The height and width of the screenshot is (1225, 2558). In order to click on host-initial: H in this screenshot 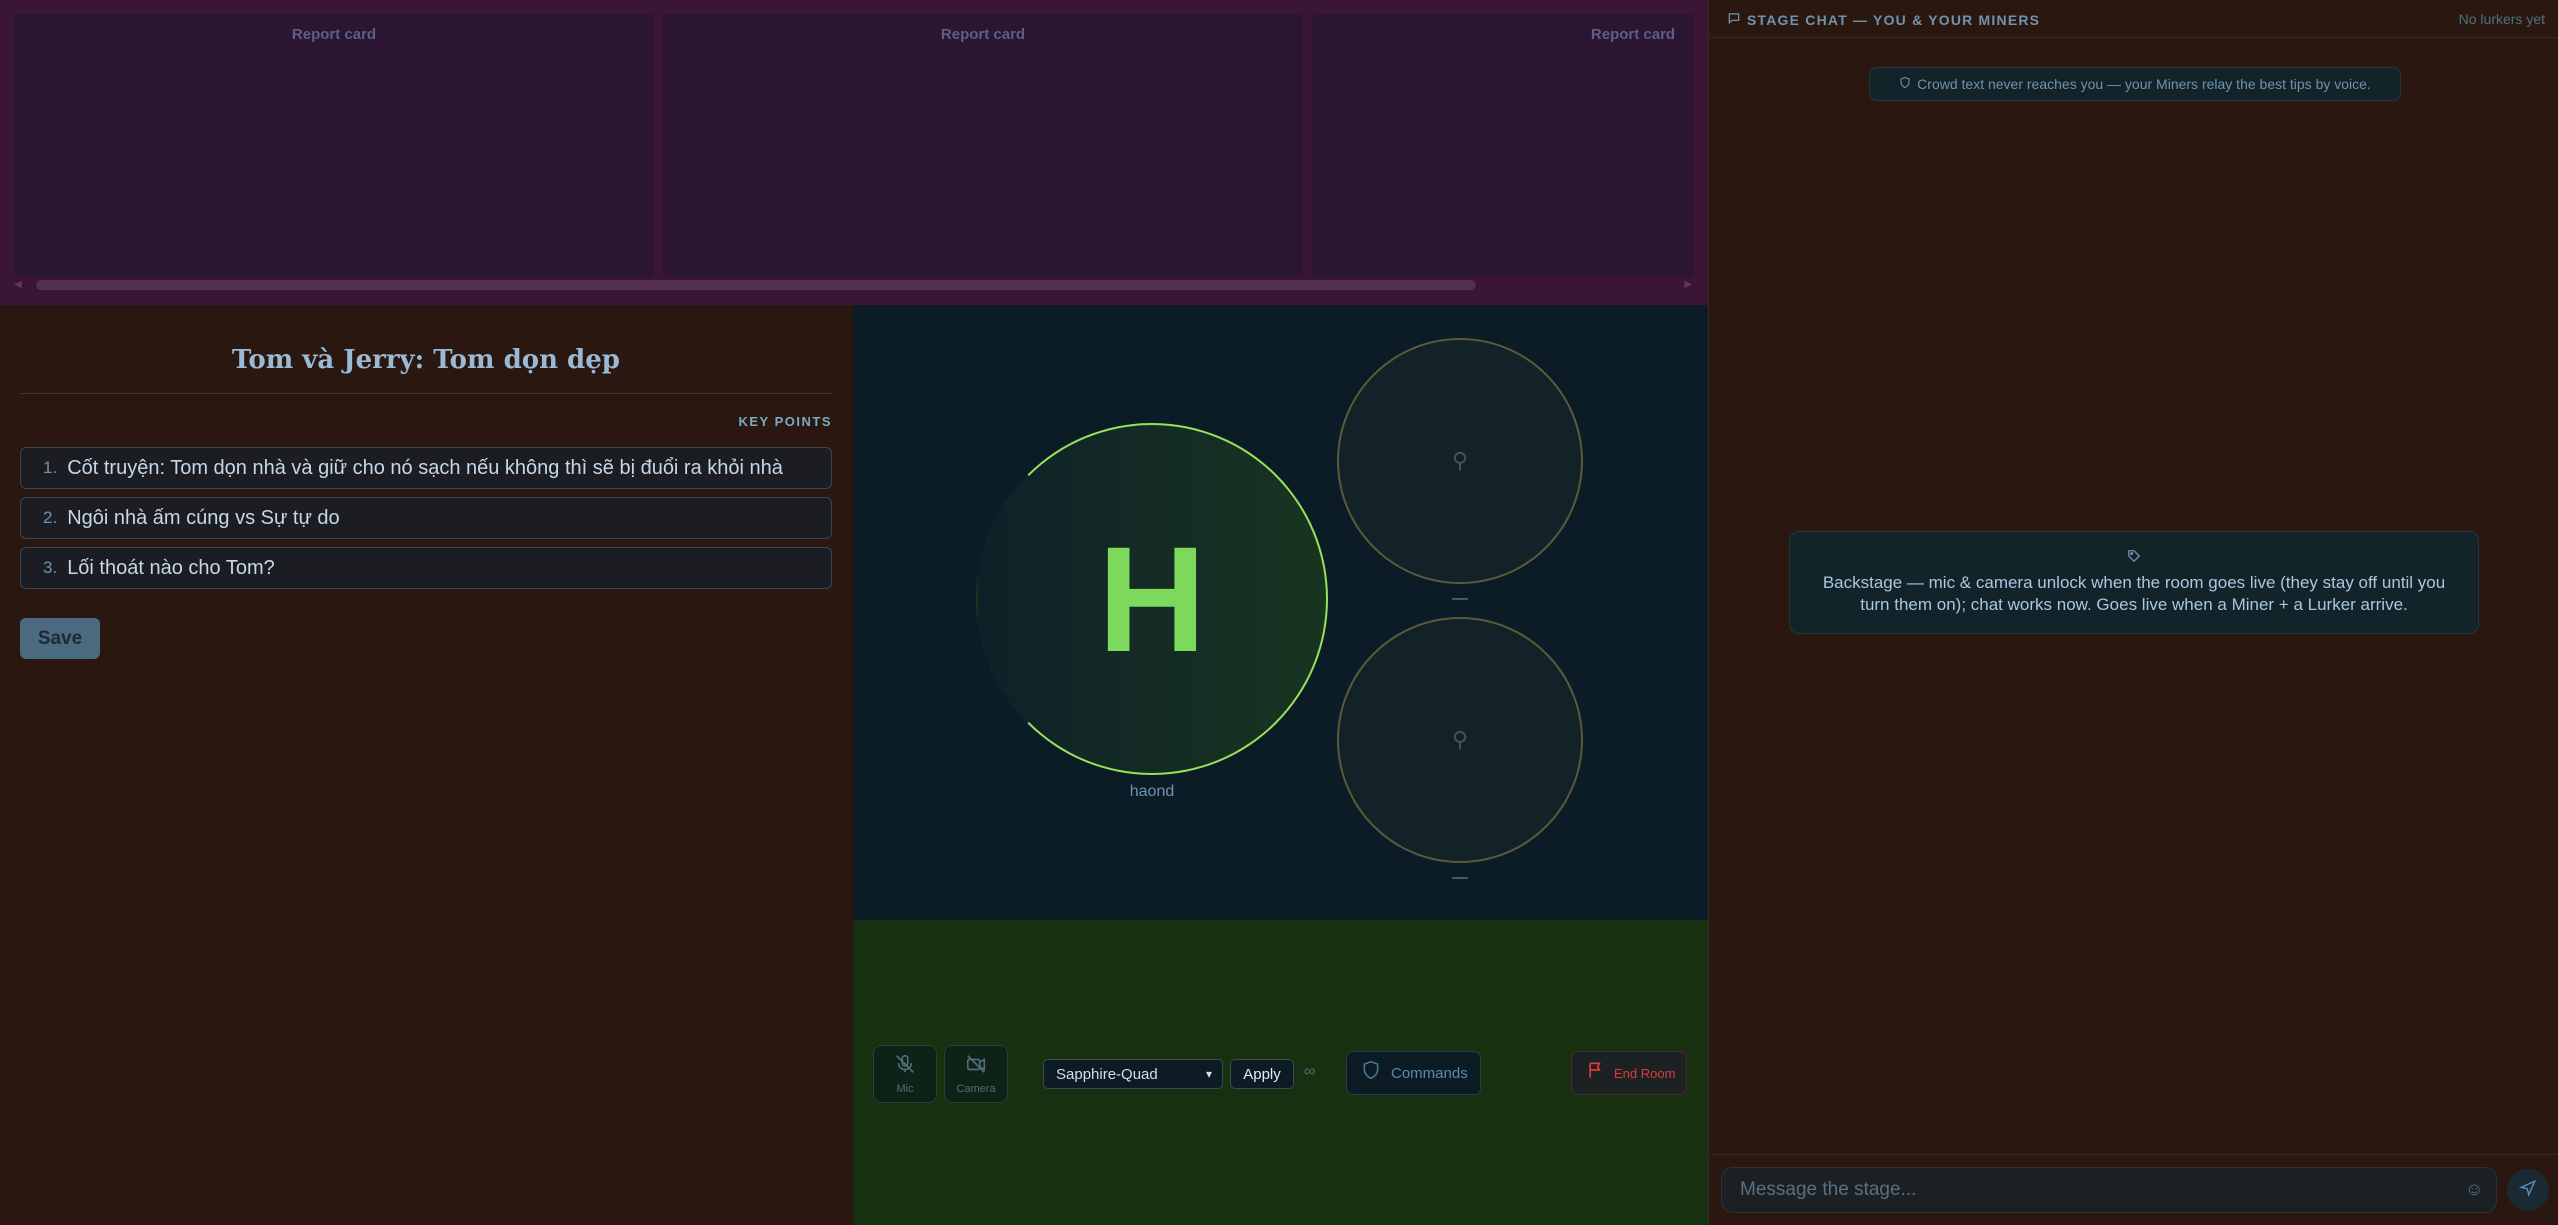, I will do `click(1152, 599)`.